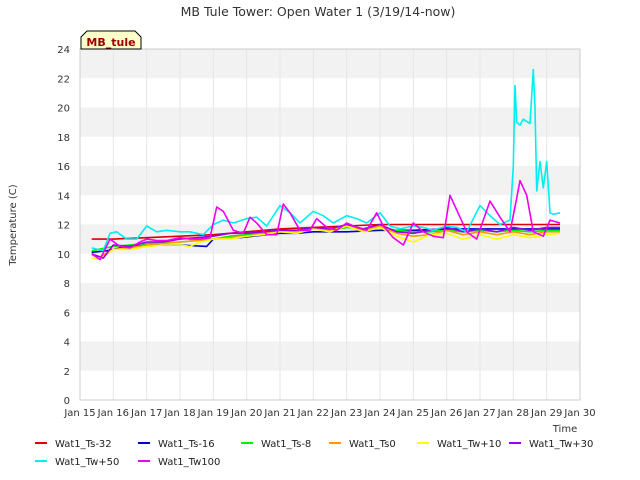 This screenshot has height=480, width=640. What do you see at coordinates (63, 50) in the screenshot?
I see `y-tick-label: 24` at bounding box center [63, 50].